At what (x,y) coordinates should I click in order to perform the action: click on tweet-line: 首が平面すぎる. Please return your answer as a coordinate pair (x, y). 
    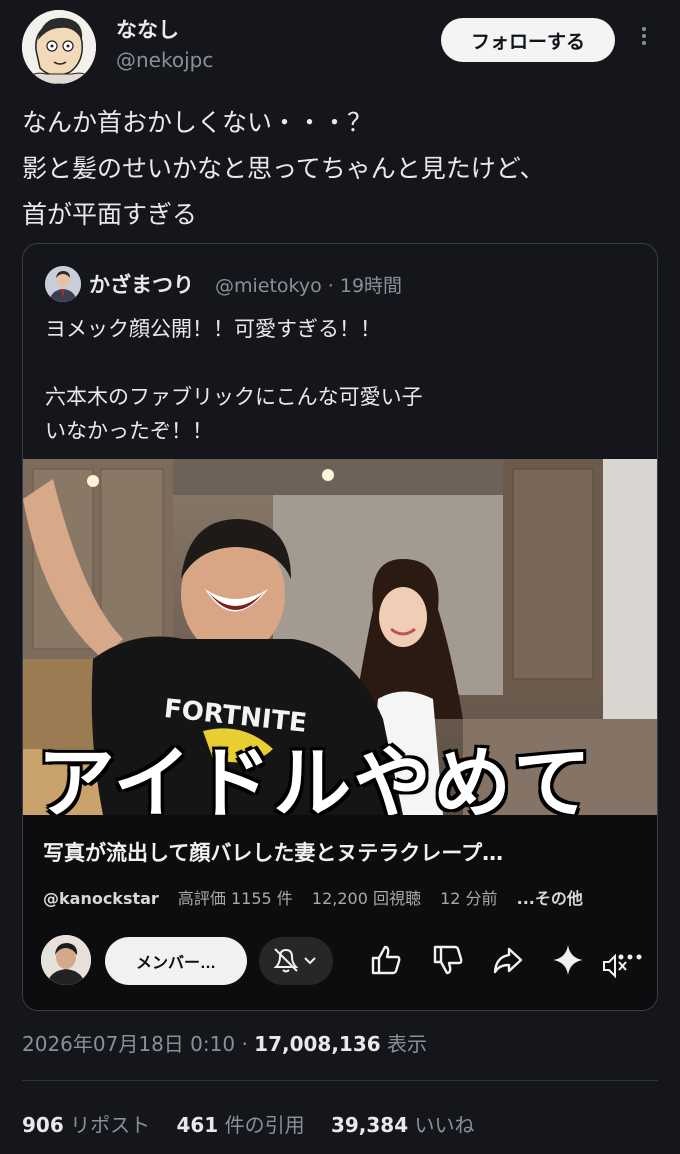
    Looking at the image, I should click on (110, 214).